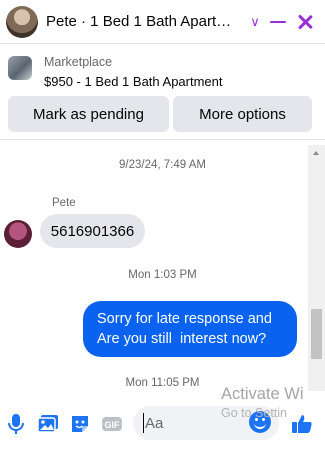  What do you see at coordinates (162, 275) in the screenshot?
I see `message-timestamp: Mon 1:03 PM` at bounding box center [162, 275].